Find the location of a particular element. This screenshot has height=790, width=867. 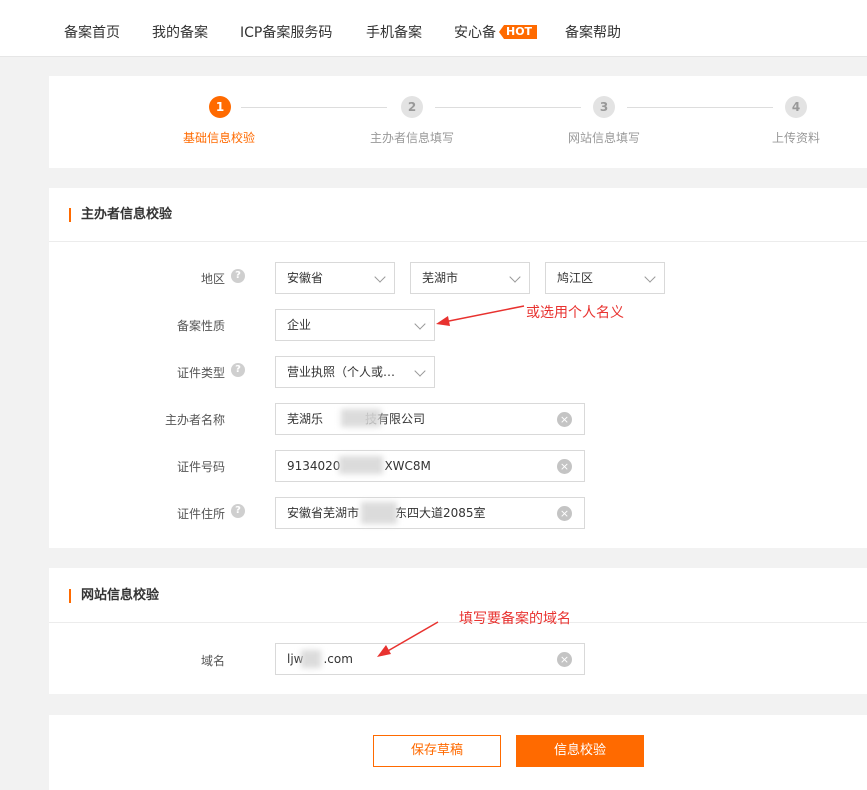

hot-badge: HOT is located at coordinates (518, 32).